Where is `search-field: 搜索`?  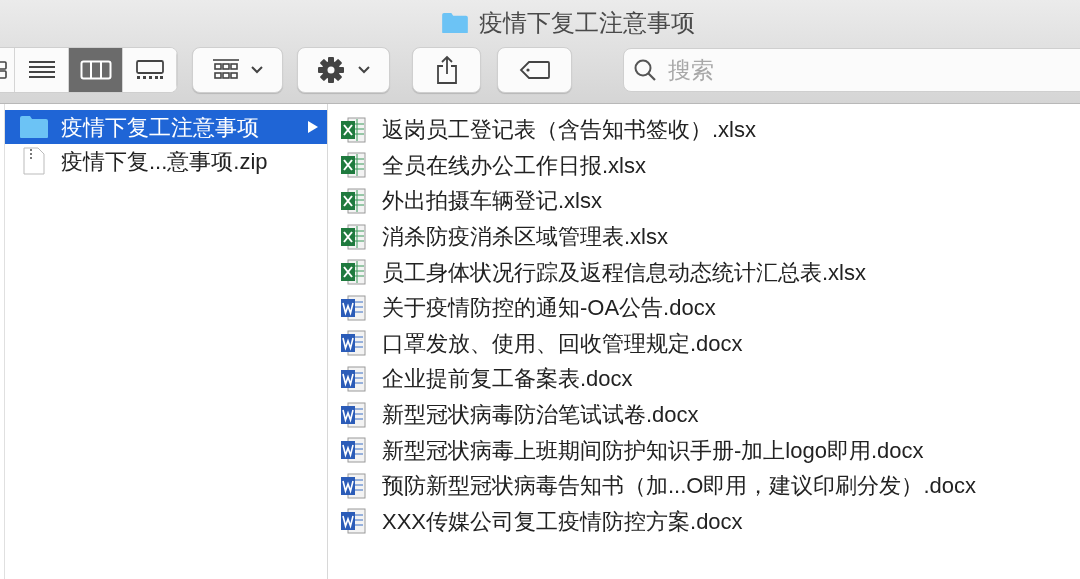
search-field: 搜索 is located at coordinates (851, 70).